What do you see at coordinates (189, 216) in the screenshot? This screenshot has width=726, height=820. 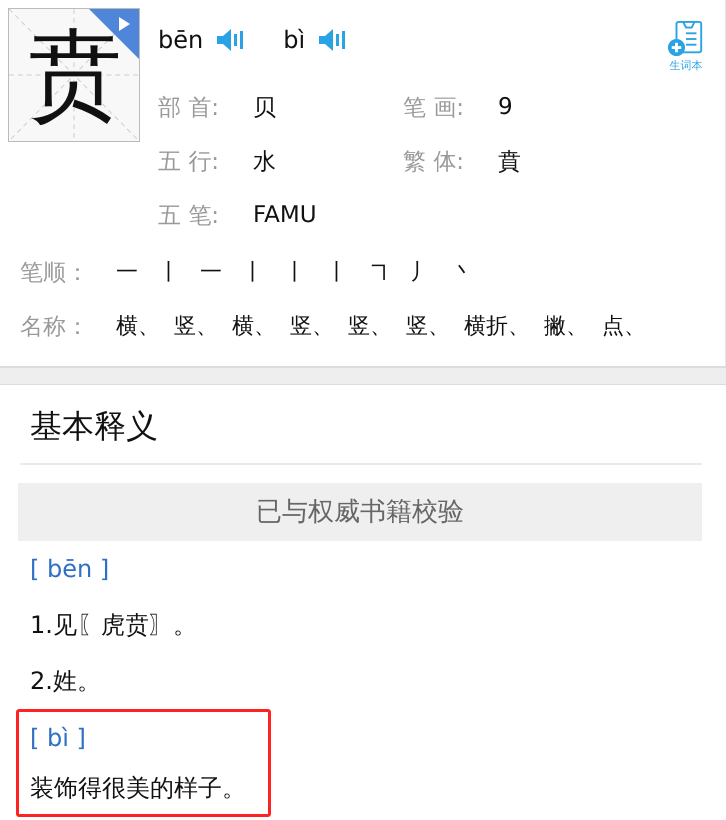 I see `info-label: 五 笔:` at bounding box center [189, 216].